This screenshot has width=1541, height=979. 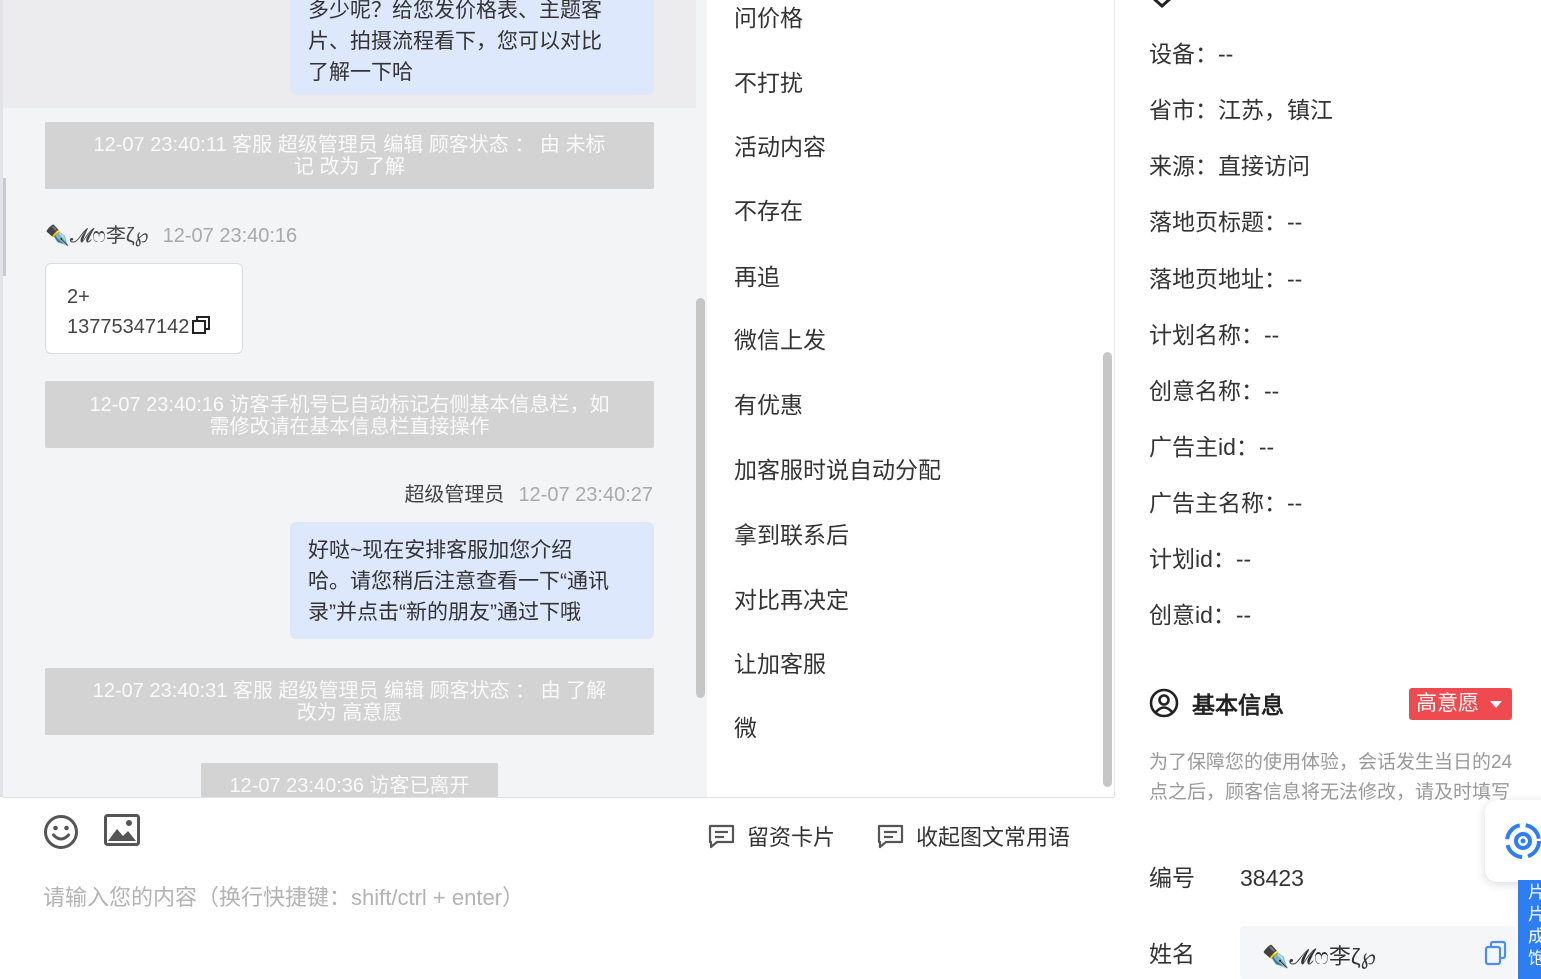 I want to click on lead-card-button: 留资卡片, so click(x=771, y=836).